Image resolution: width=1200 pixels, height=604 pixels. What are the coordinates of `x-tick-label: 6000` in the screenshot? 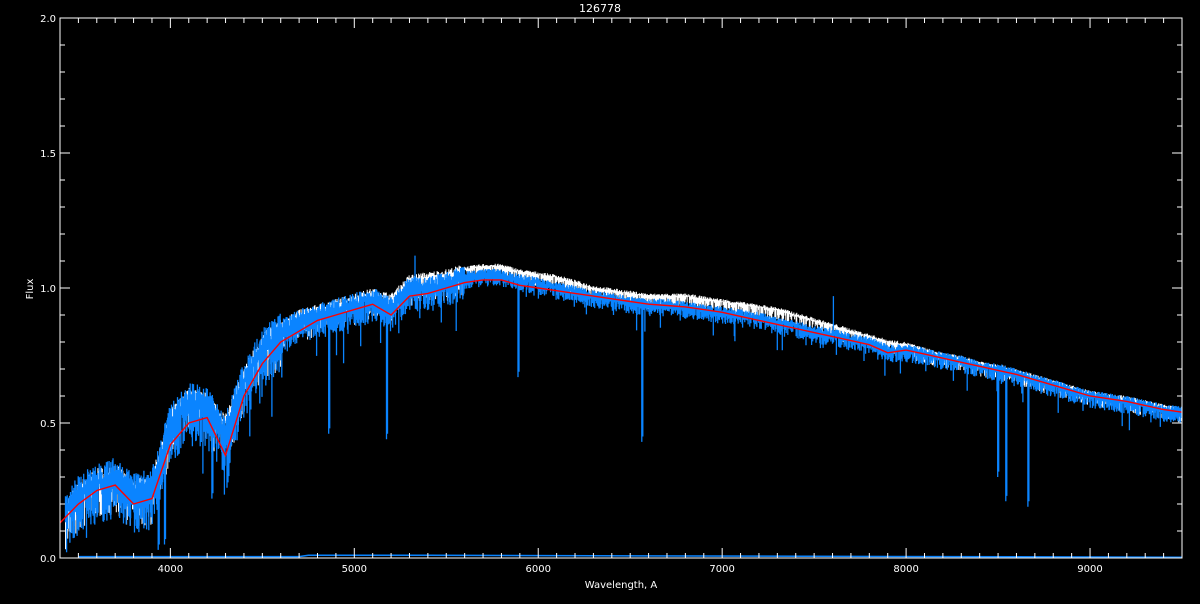 It's located at (538, 569).